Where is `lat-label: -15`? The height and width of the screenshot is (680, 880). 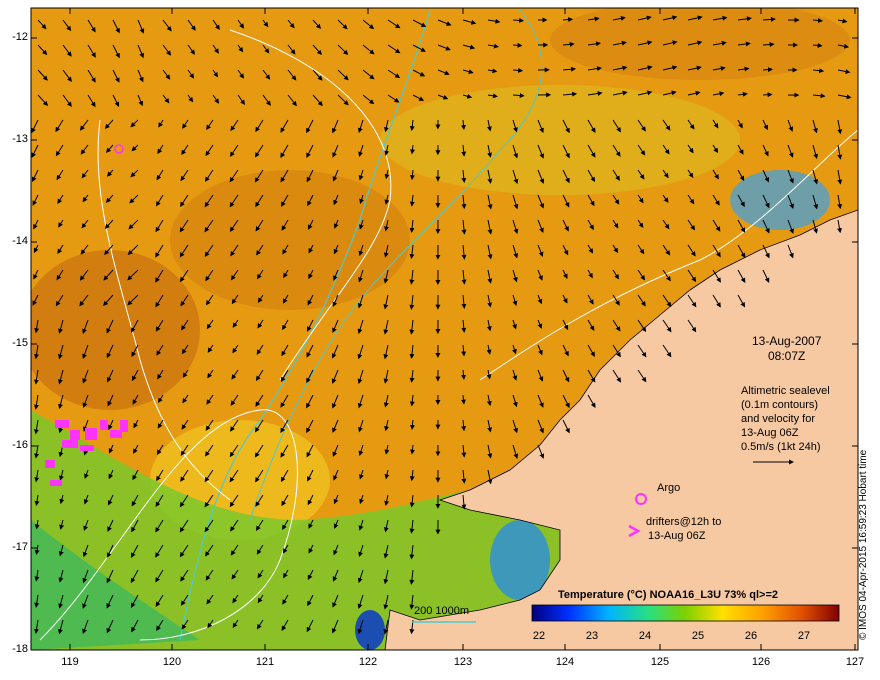
lat-label: -15 is located at coordinates (20, 343).